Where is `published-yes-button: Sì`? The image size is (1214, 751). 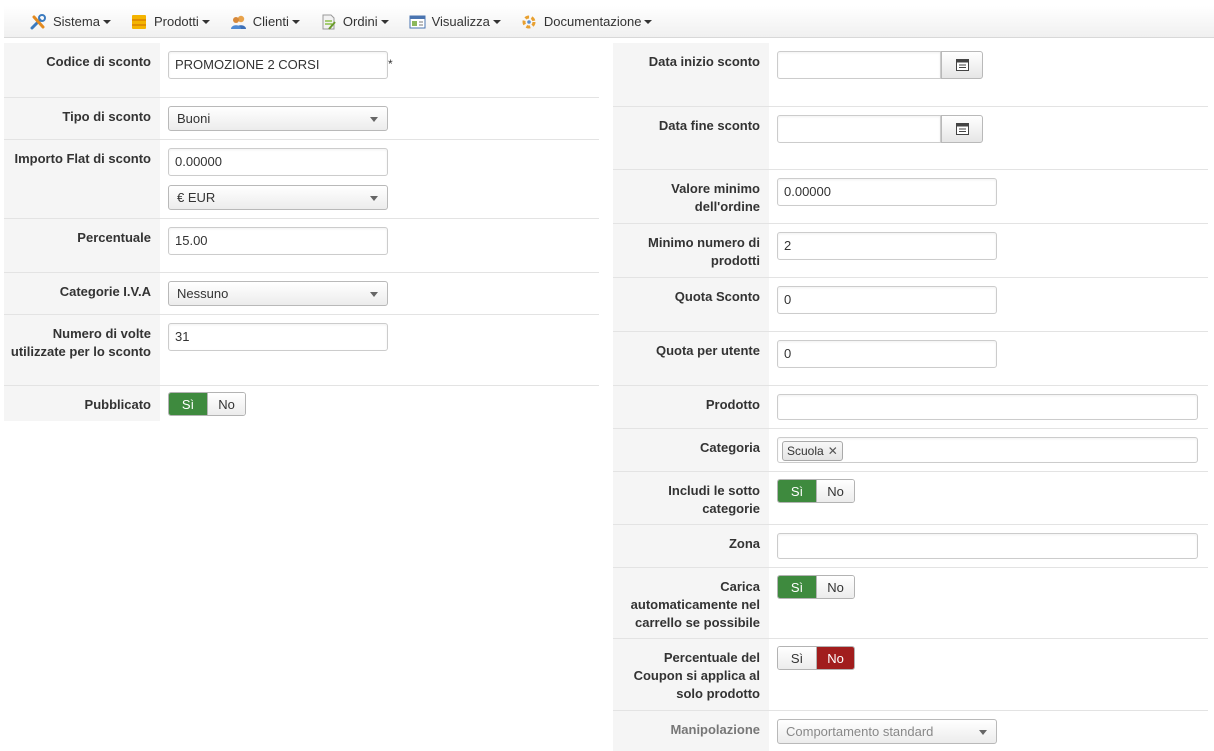 published-yes-button: Sì is located at coordinates (188, 404).